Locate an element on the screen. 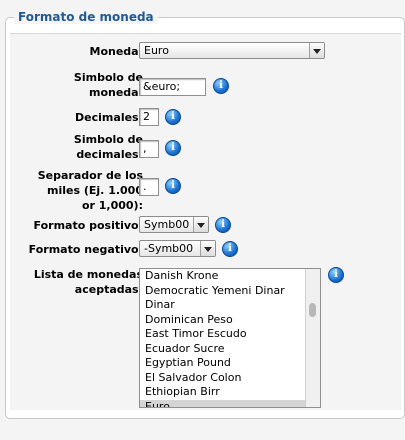  list-item: Euro is located at coordinates (230, 403).